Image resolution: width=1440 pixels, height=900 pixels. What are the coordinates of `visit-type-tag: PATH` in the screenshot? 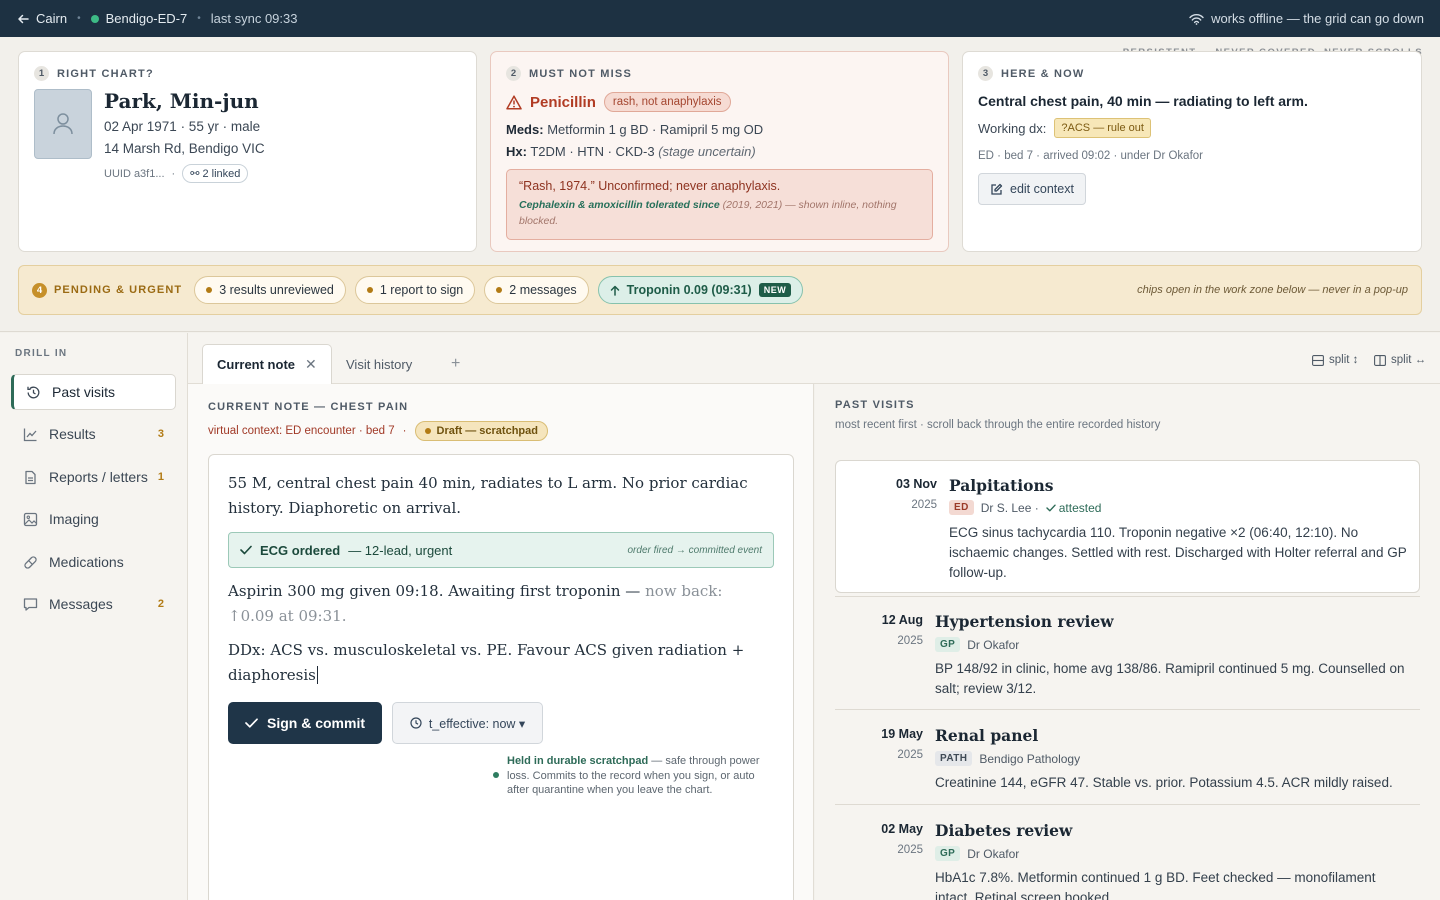 It's located at (954, 758).